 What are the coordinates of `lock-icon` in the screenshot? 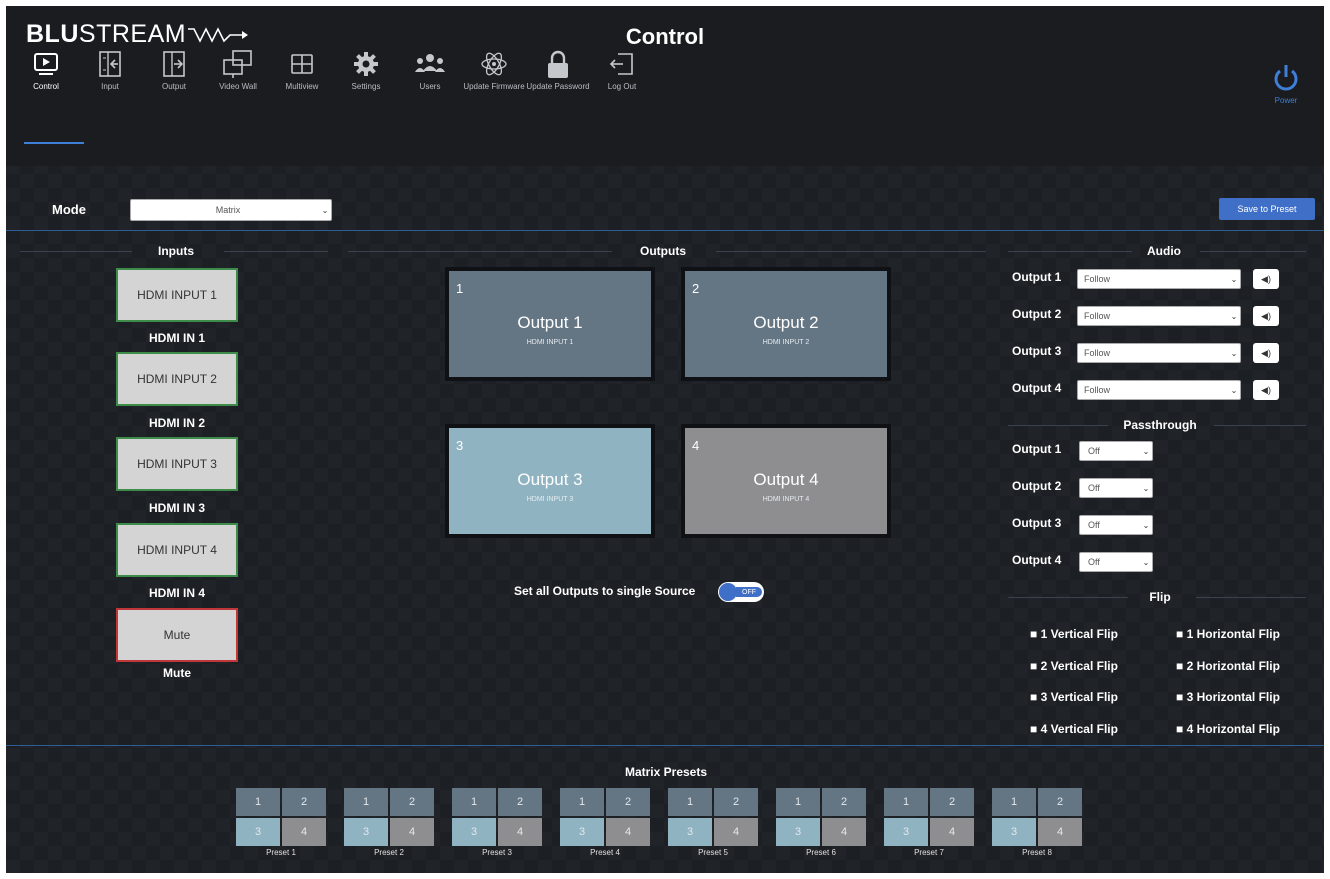 It's located at (558, 64).